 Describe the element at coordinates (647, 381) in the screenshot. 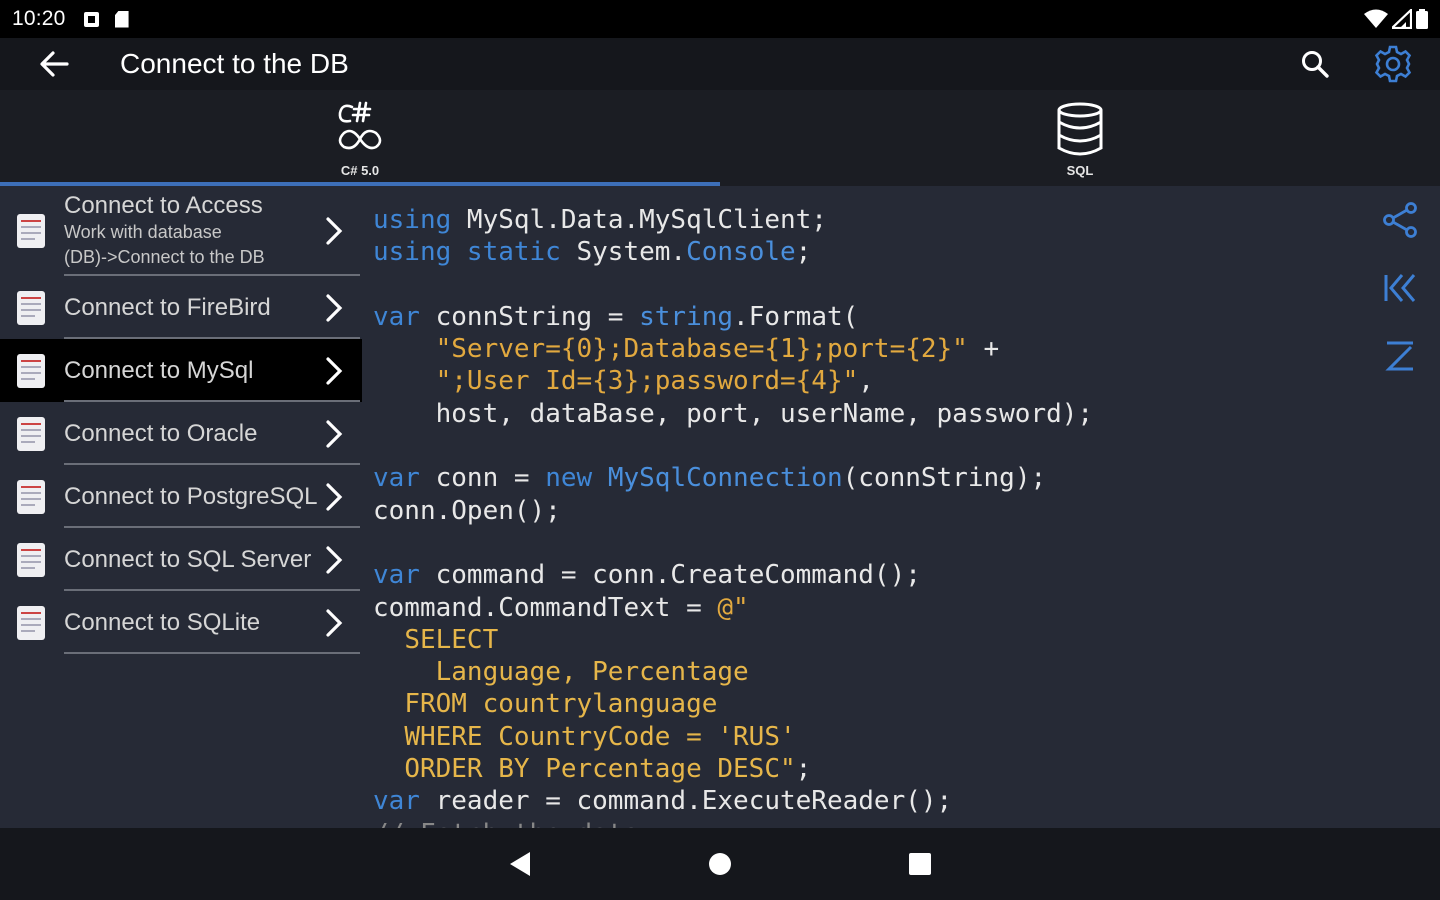

I see `code-string: ";User Id={3};password={4}"` at that location.